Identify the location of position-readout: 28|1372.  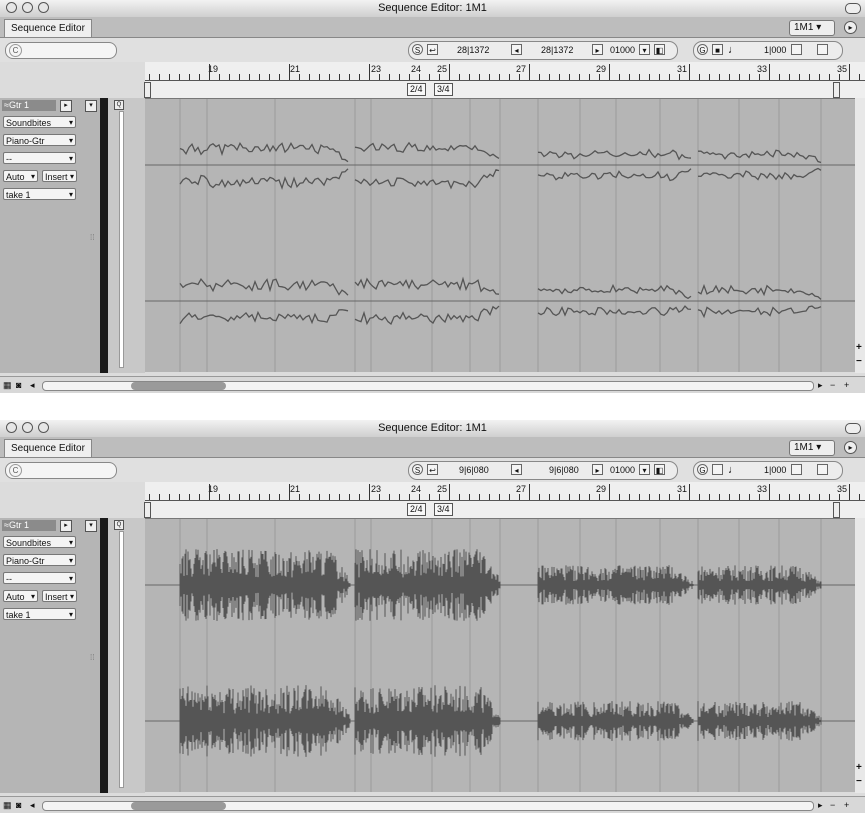
(473, 50).